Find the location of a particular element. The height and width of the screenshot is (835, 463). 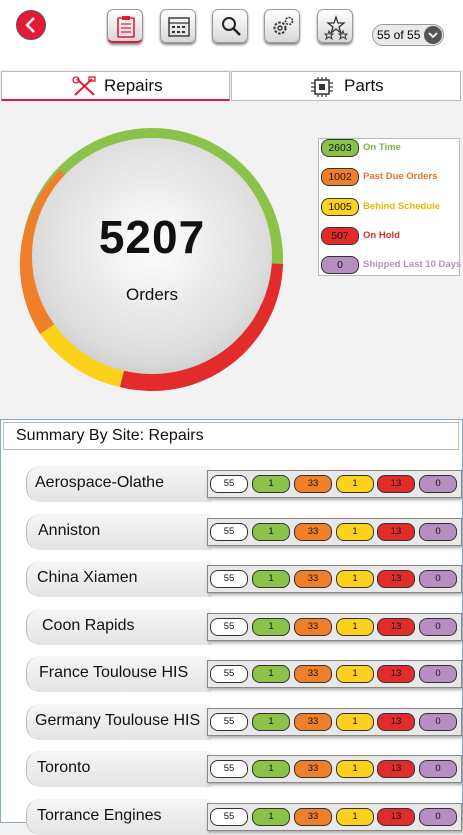

gears-icon is located at coordinates (283, 25).